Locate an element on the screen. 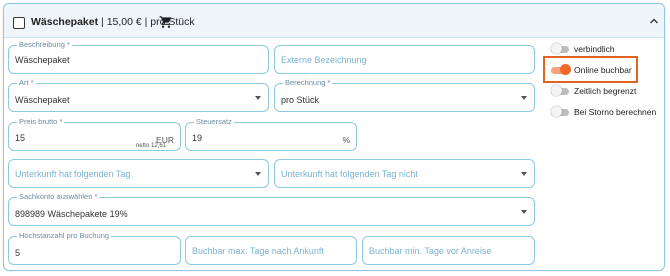 The height and width of the screenshot is (276, 670). tag-nicht-select: Unterkunft hat folgenden Tag nicht is located at coordinates (404, 173).